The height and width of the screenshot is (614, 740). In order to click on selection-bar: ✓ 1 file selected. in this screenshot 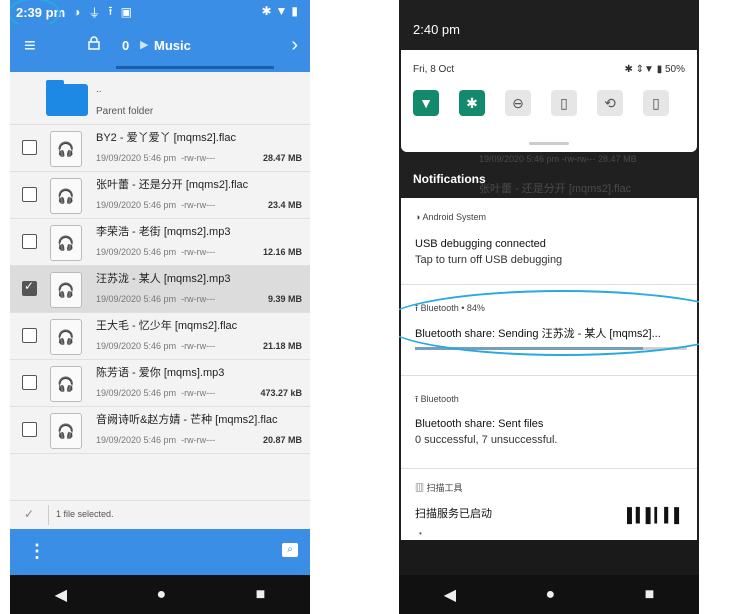, I will do `click(160, 514)`.